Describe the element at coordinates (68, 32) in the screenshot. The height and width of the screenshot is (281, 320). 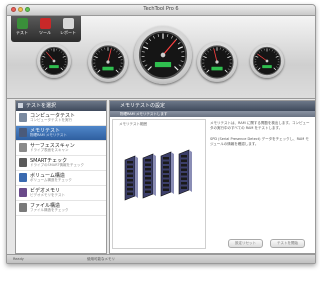
I see `toolbar-label: レポート` at that location.